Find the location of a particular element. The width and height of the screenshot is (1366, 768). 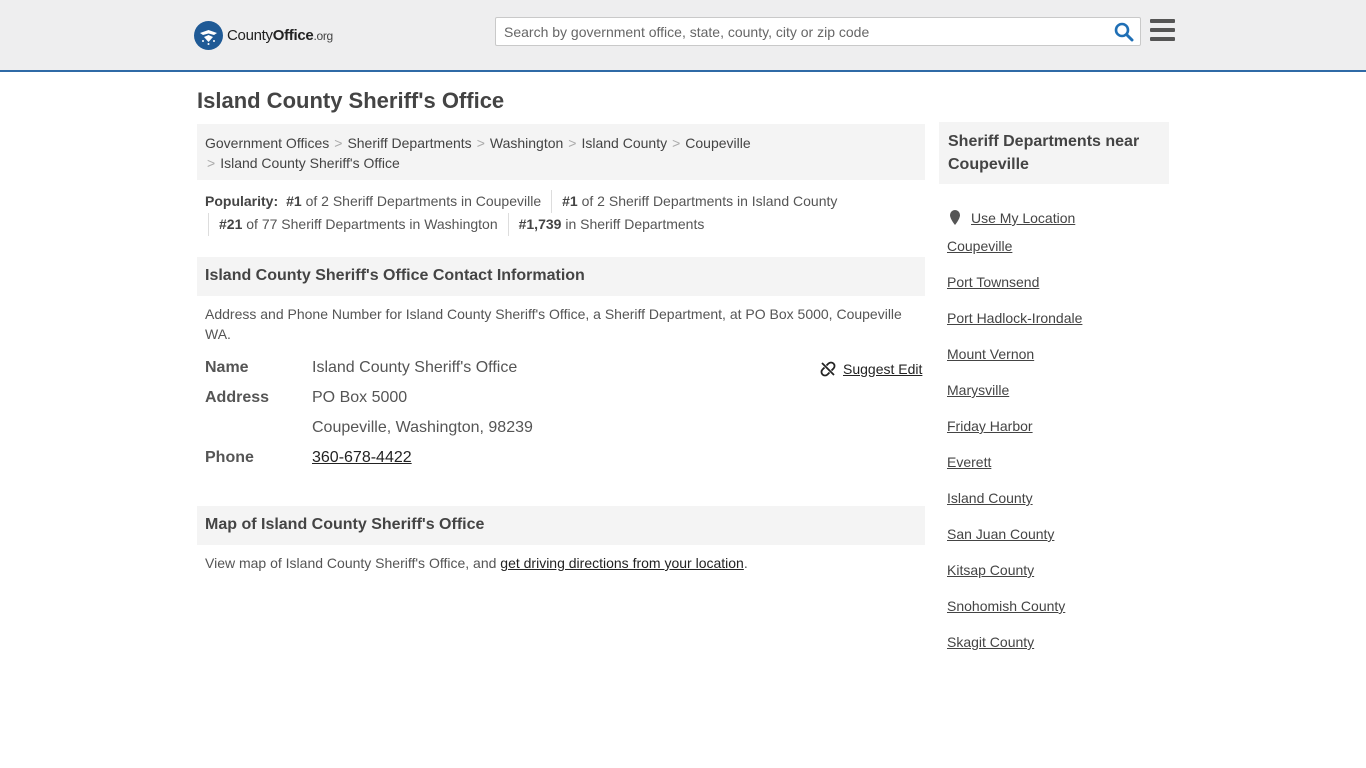

nearby-link-skagit-county: Skagit County is located at coordinates (990, 642).